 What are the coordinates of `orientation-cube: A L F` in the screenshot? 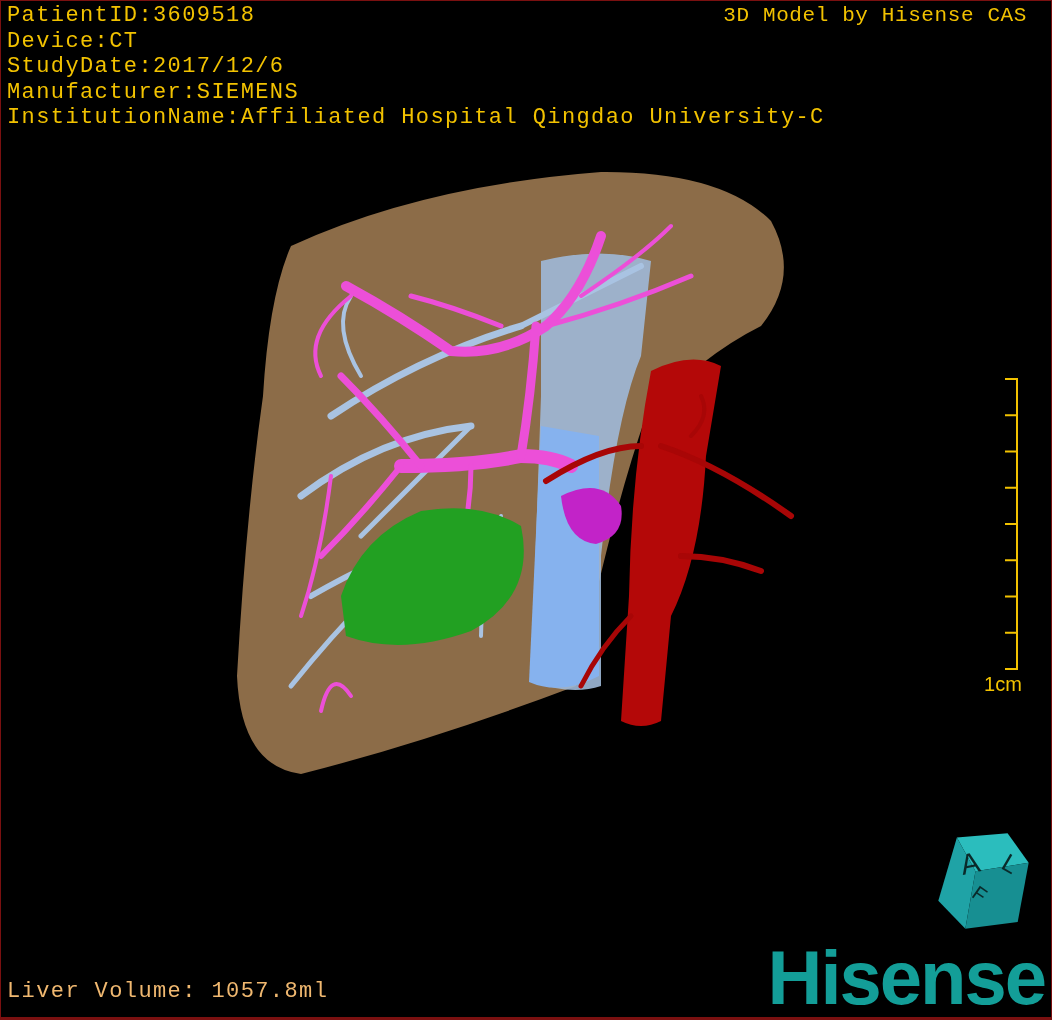 It's located at (978, 886).